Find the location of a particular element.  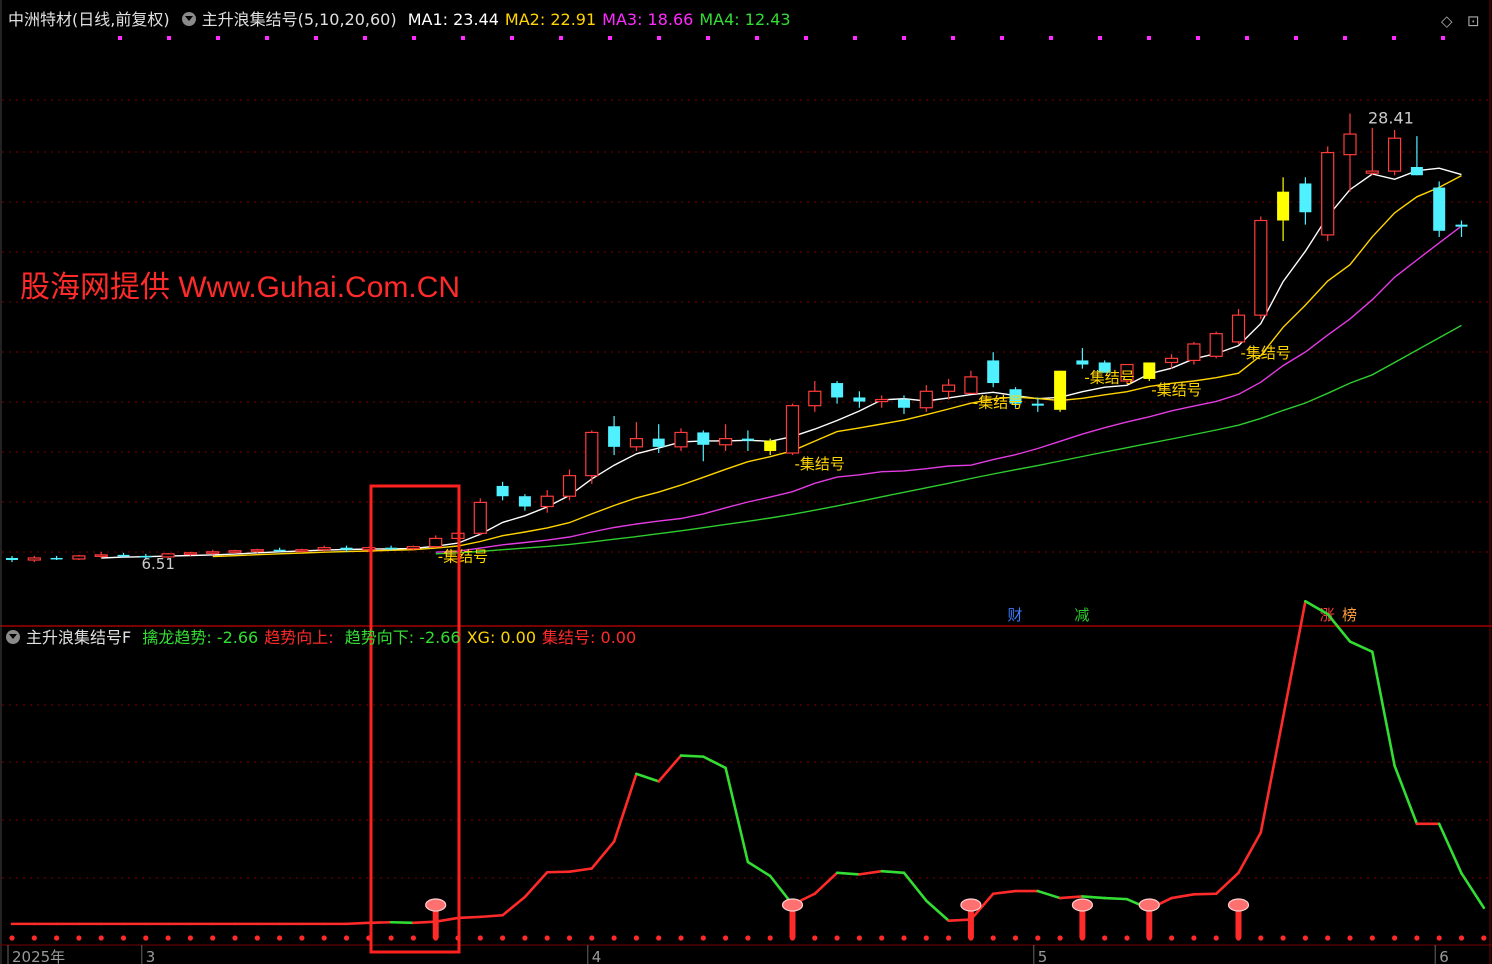

x-tick-label: 2025年 is located at coordinates (38, 956).